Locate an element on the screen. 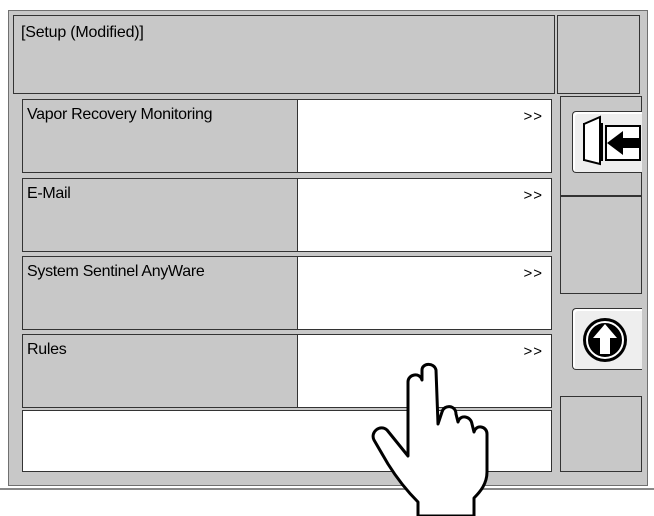  side-panel-lower is located at coordinates (601, 434).